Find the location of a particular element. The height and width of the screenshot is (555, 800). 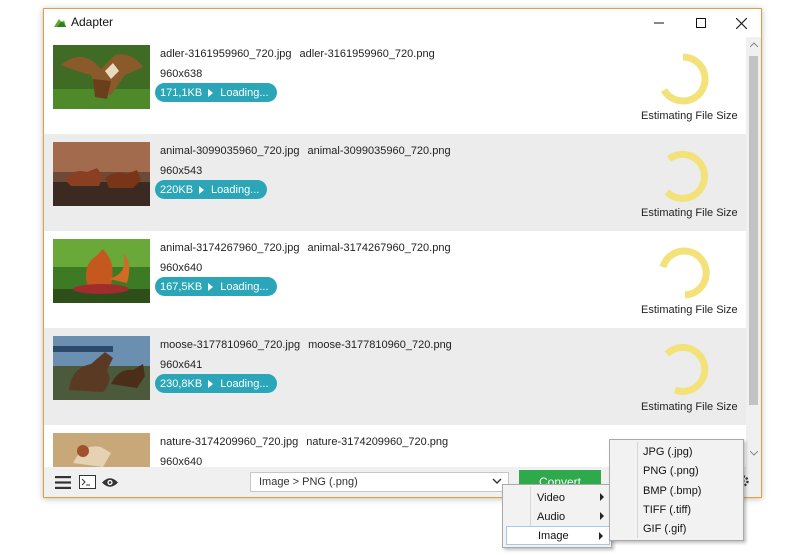

target-filename: adler-3161959960_720.png is located at coordinates (367, 54).